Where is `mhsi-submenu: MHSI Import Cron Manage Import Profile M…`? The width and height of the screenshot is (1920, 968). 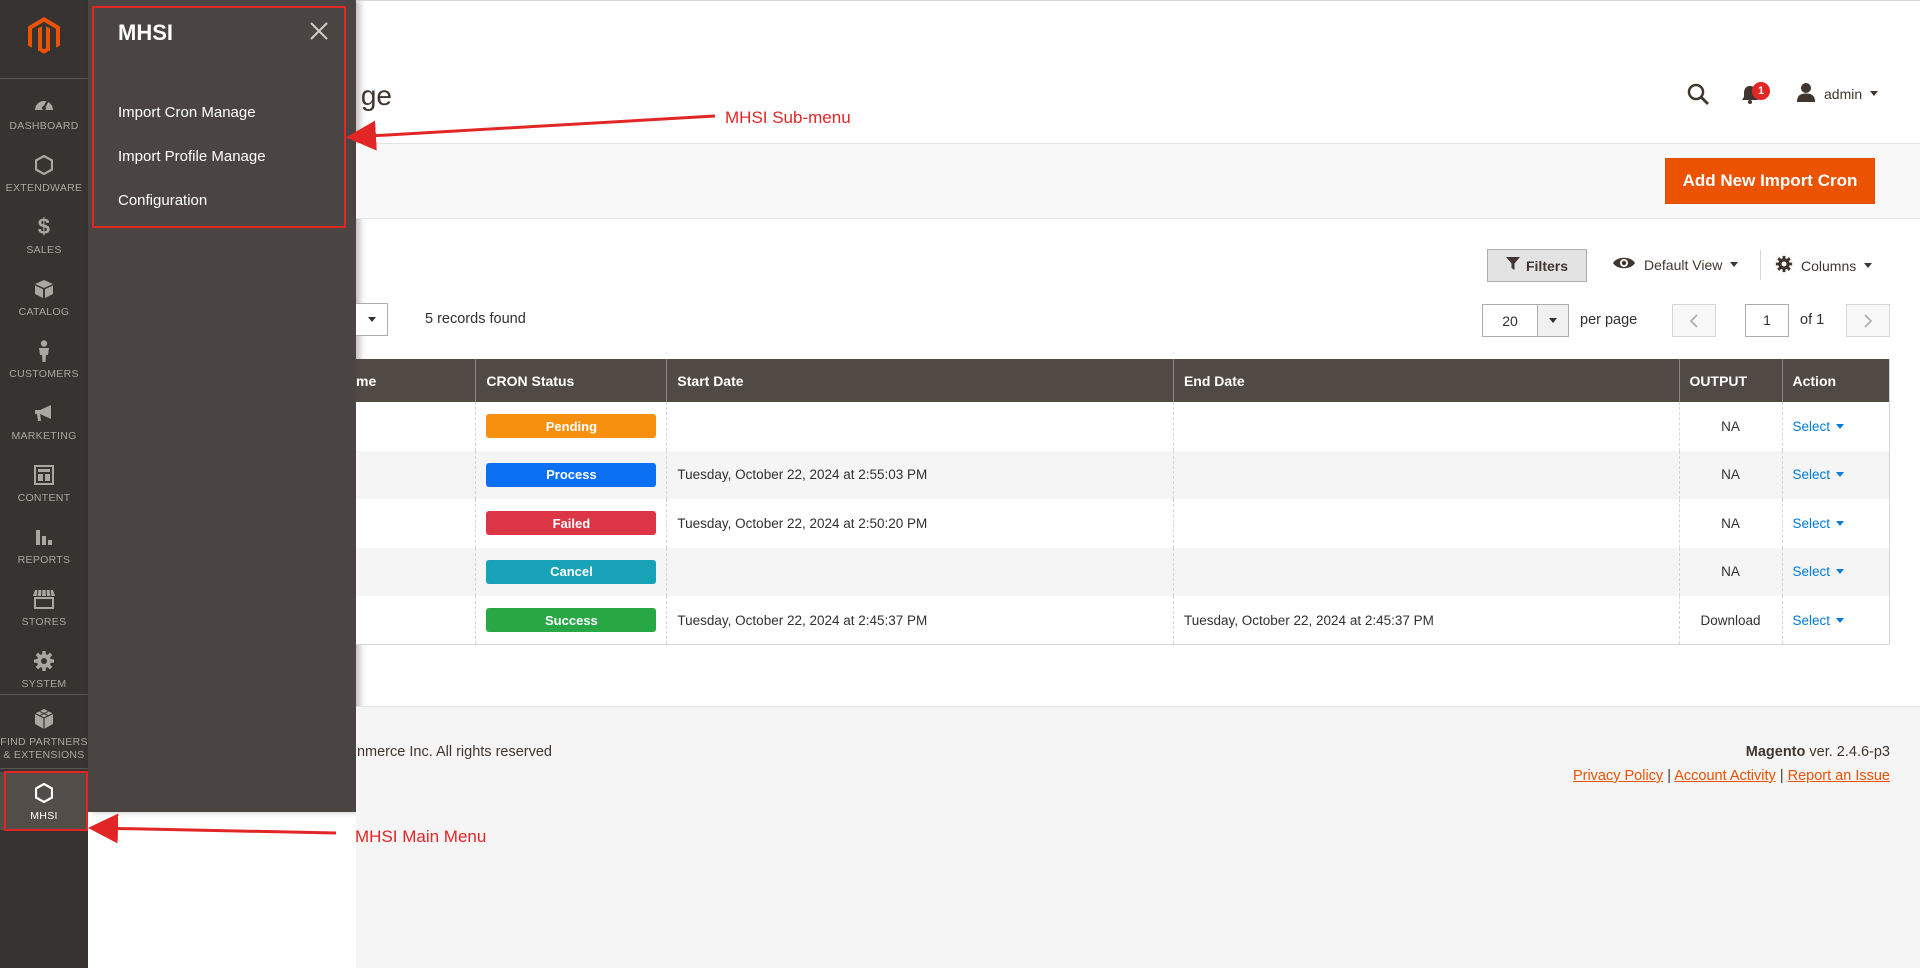
mhsi-submenu: MHSI Import Cron Manage Import Profile M… is located at coordinates (222, 406).